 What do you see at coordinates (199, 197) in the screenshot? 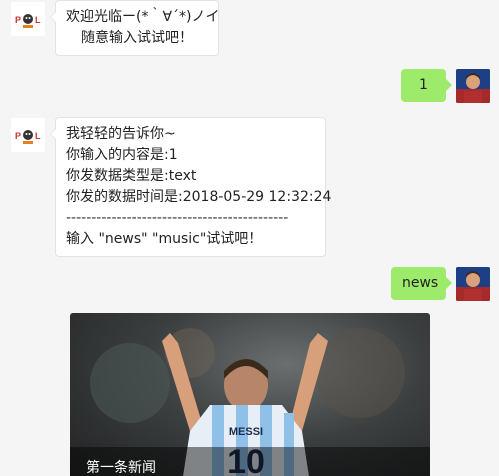
I see `message-line: 你发的数据时间是:2018-05-29 12:32:24` at bounding box center [199, 197].